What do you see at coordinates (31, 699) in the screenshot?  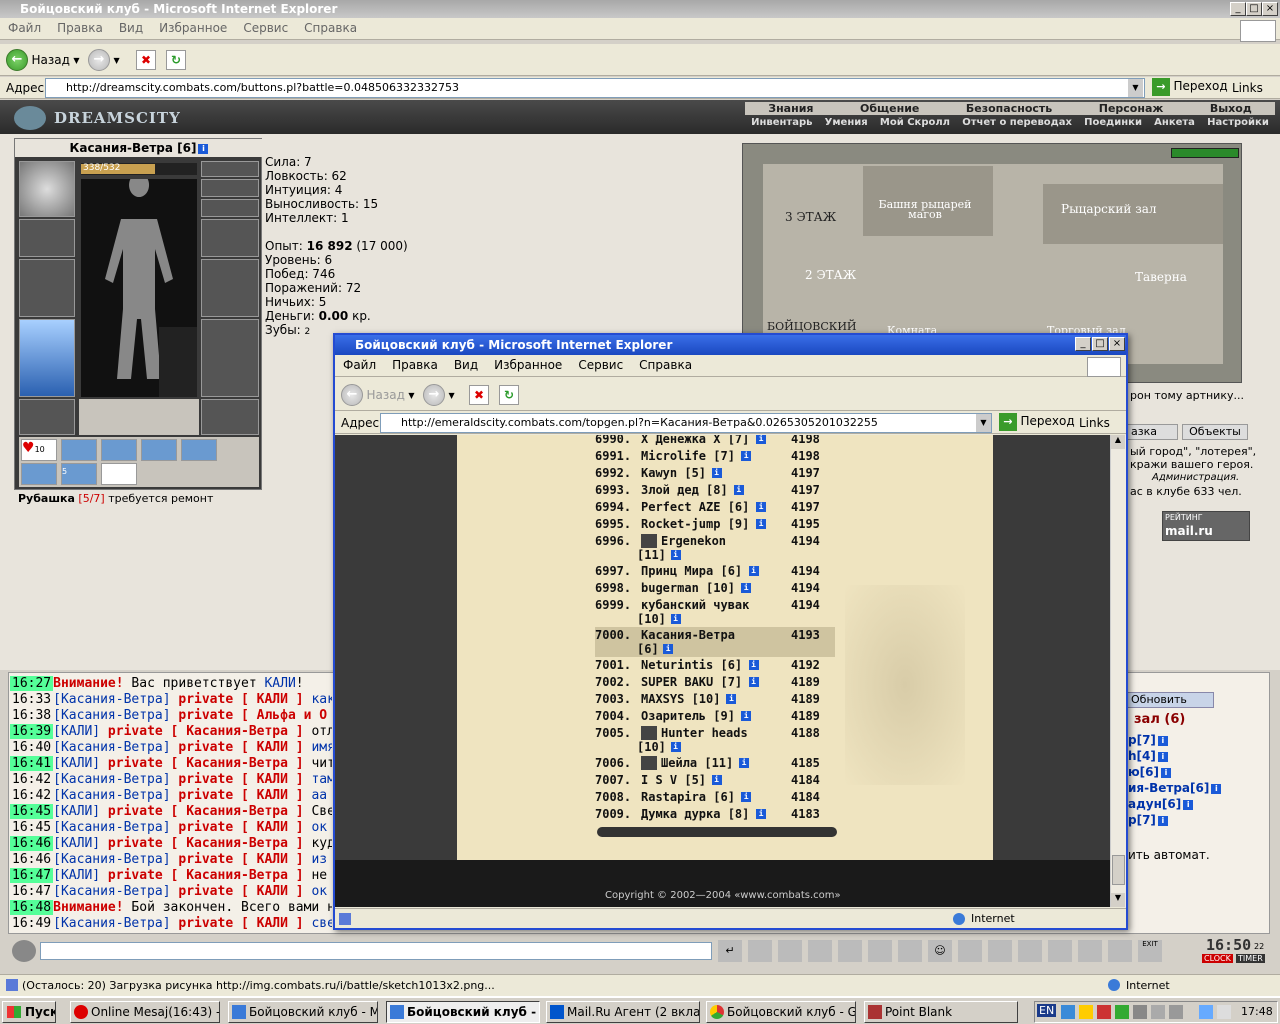 I see `chat-time: 16:33` at bounding box center [31, 699].